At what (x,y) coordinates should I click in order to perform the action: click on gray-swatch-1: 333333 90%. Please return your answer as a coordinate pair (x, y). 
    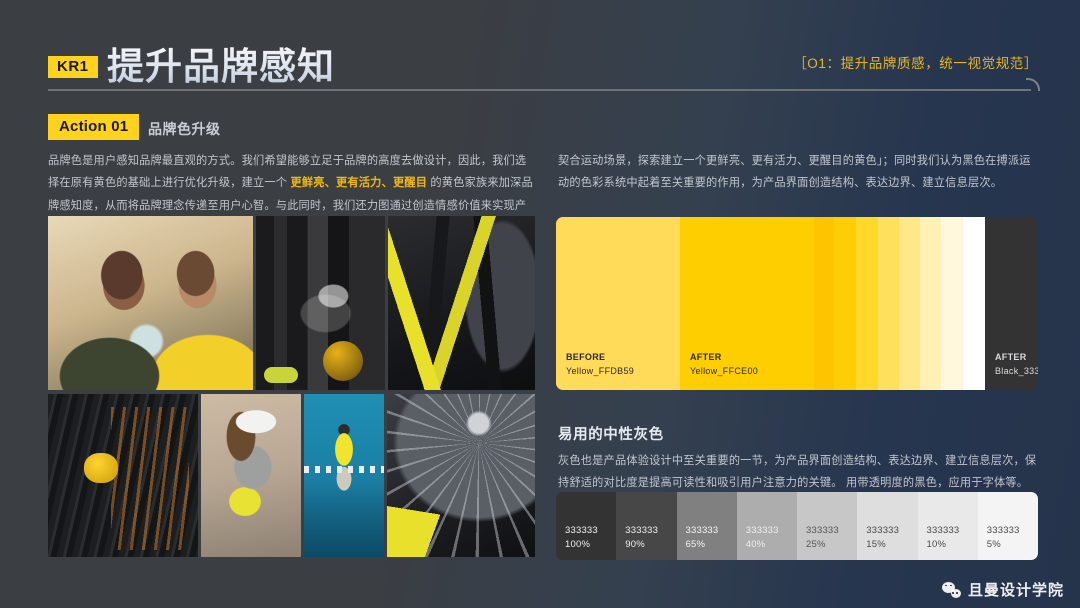
    Looking at the image, I should click on (646, 526).